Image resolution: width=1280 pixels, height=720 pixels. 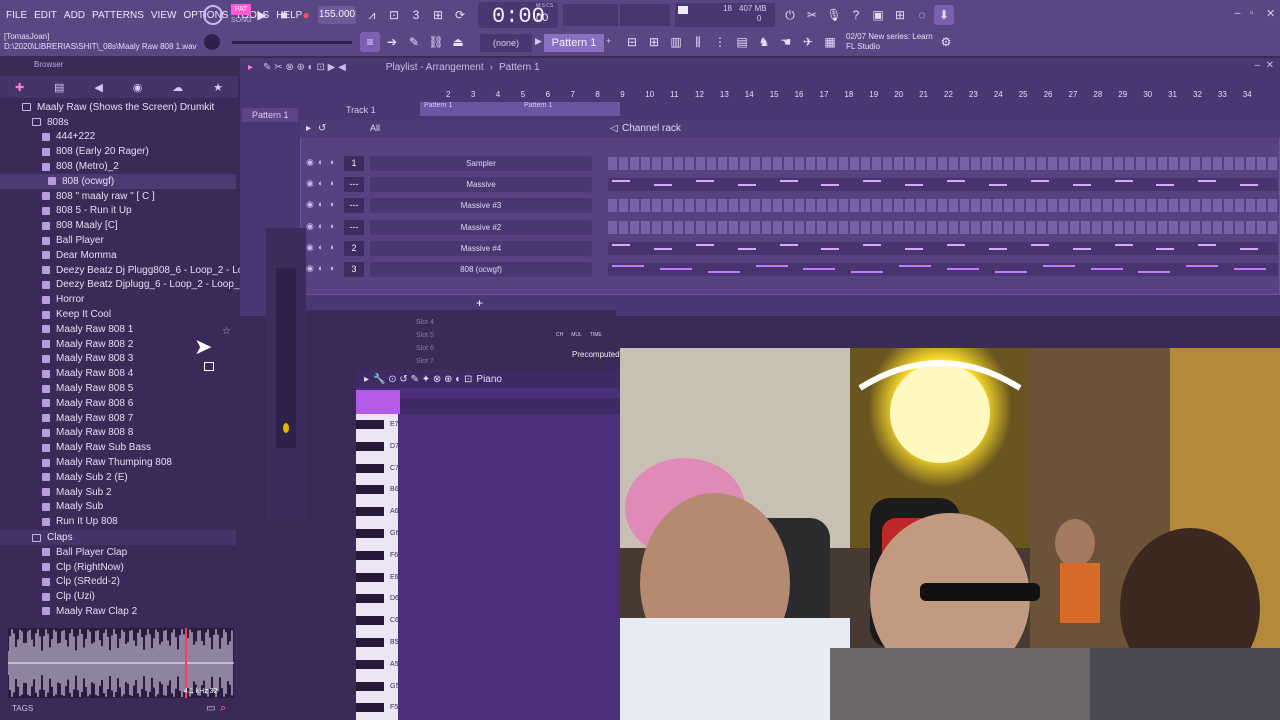 What do you see at coordinates (118, 433) in the screenshot?
I see `tree-item: Maaly Raw 808 8` at bounding box center [118, 433].